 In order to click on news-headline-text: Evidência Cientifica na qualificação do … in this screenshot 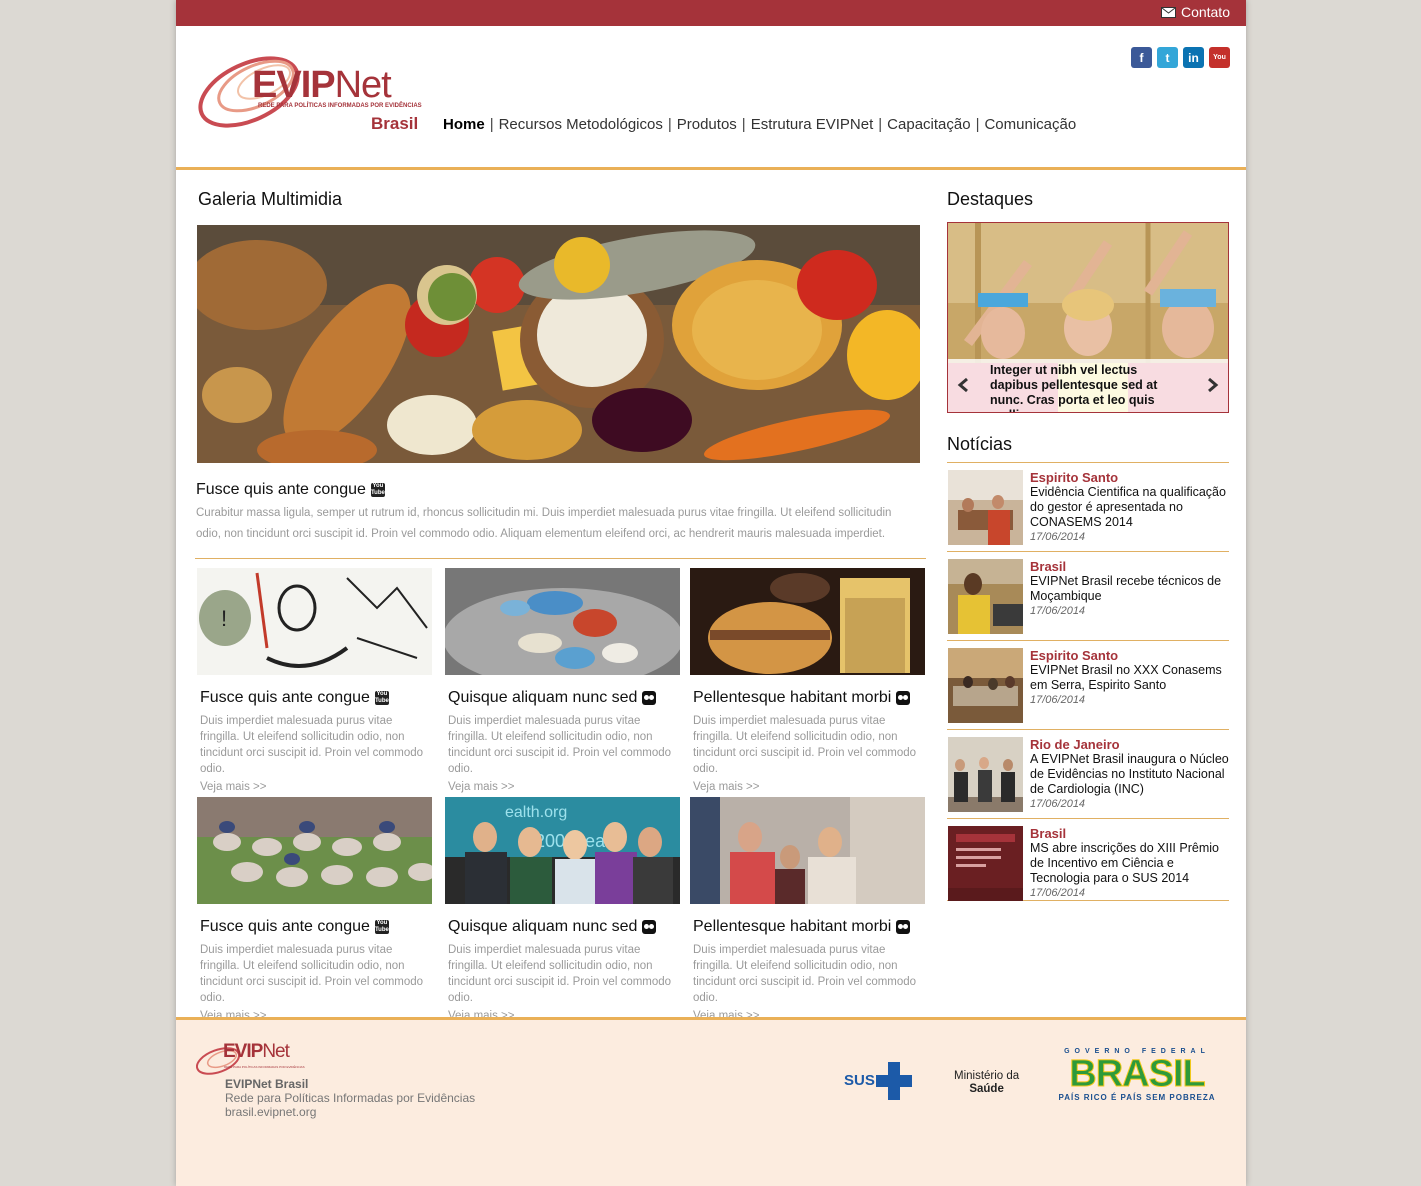, I will do `click(1128, 507)`.